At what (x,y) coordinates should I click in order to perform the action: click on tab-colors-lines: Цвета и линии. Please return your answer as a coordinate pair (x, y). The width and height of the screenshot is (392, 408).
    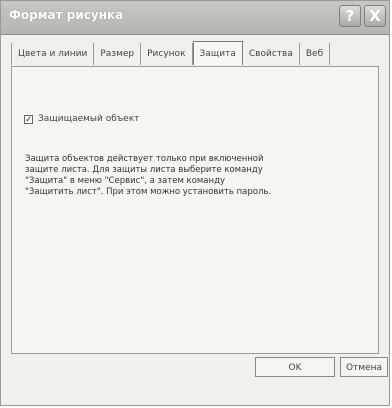
    Looking at the image, I should click on (53, 54).